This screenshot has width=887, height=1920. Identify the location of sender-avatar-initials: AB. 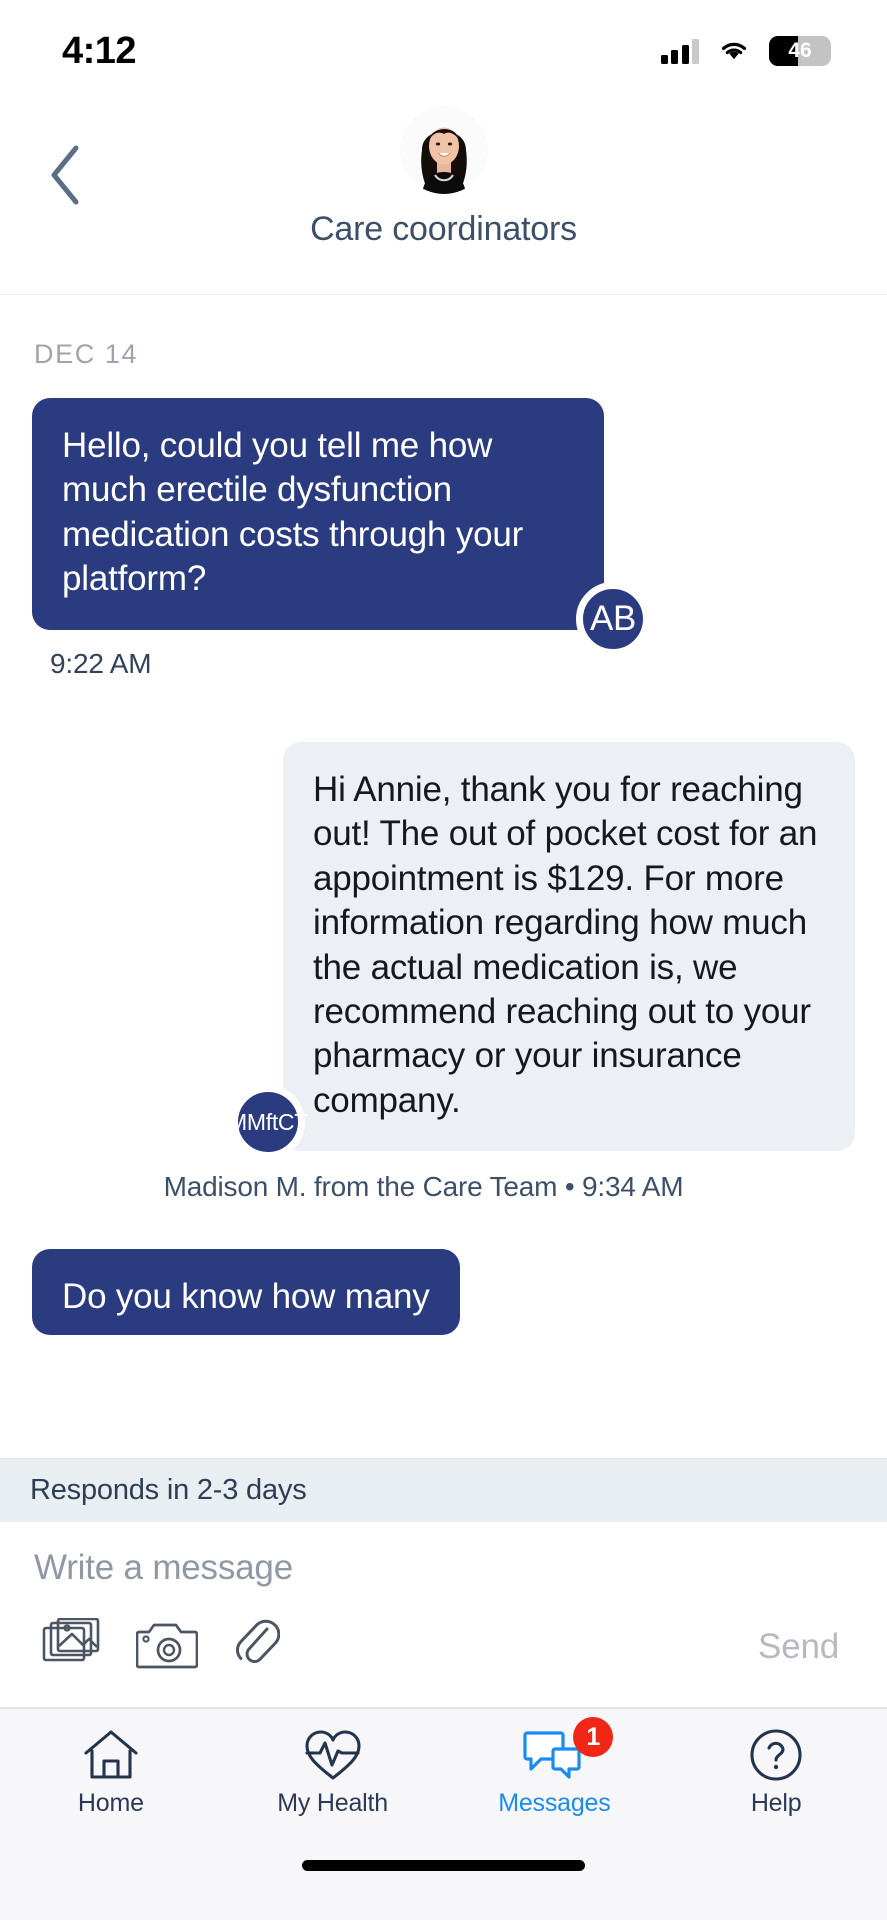
(613, 618).